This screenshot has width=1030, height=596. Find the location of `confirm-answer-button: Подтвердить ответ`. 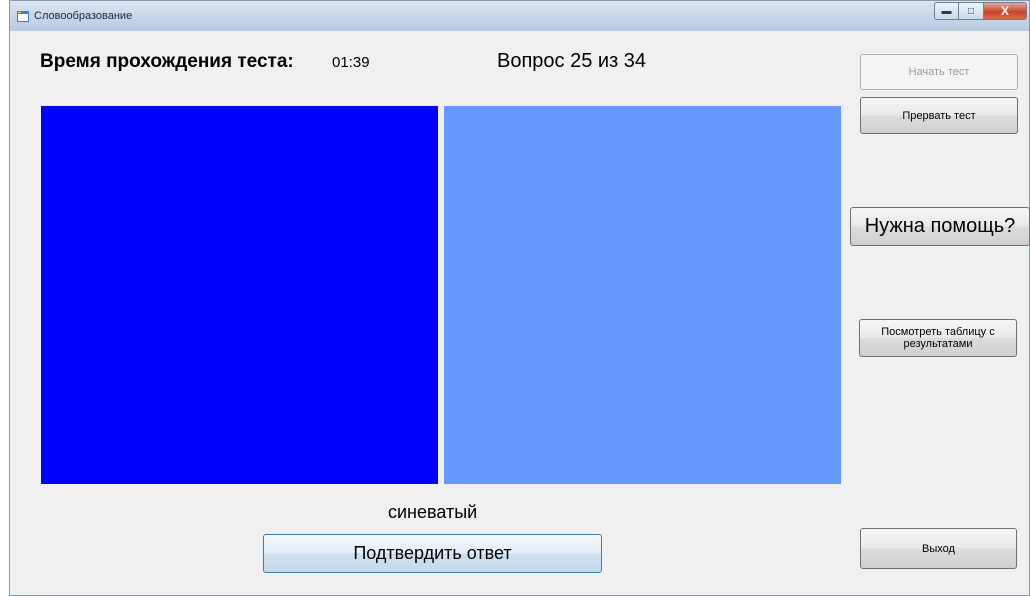

confirm-answer-button: Подтвердить ответ is located at coordinates (432, 553).